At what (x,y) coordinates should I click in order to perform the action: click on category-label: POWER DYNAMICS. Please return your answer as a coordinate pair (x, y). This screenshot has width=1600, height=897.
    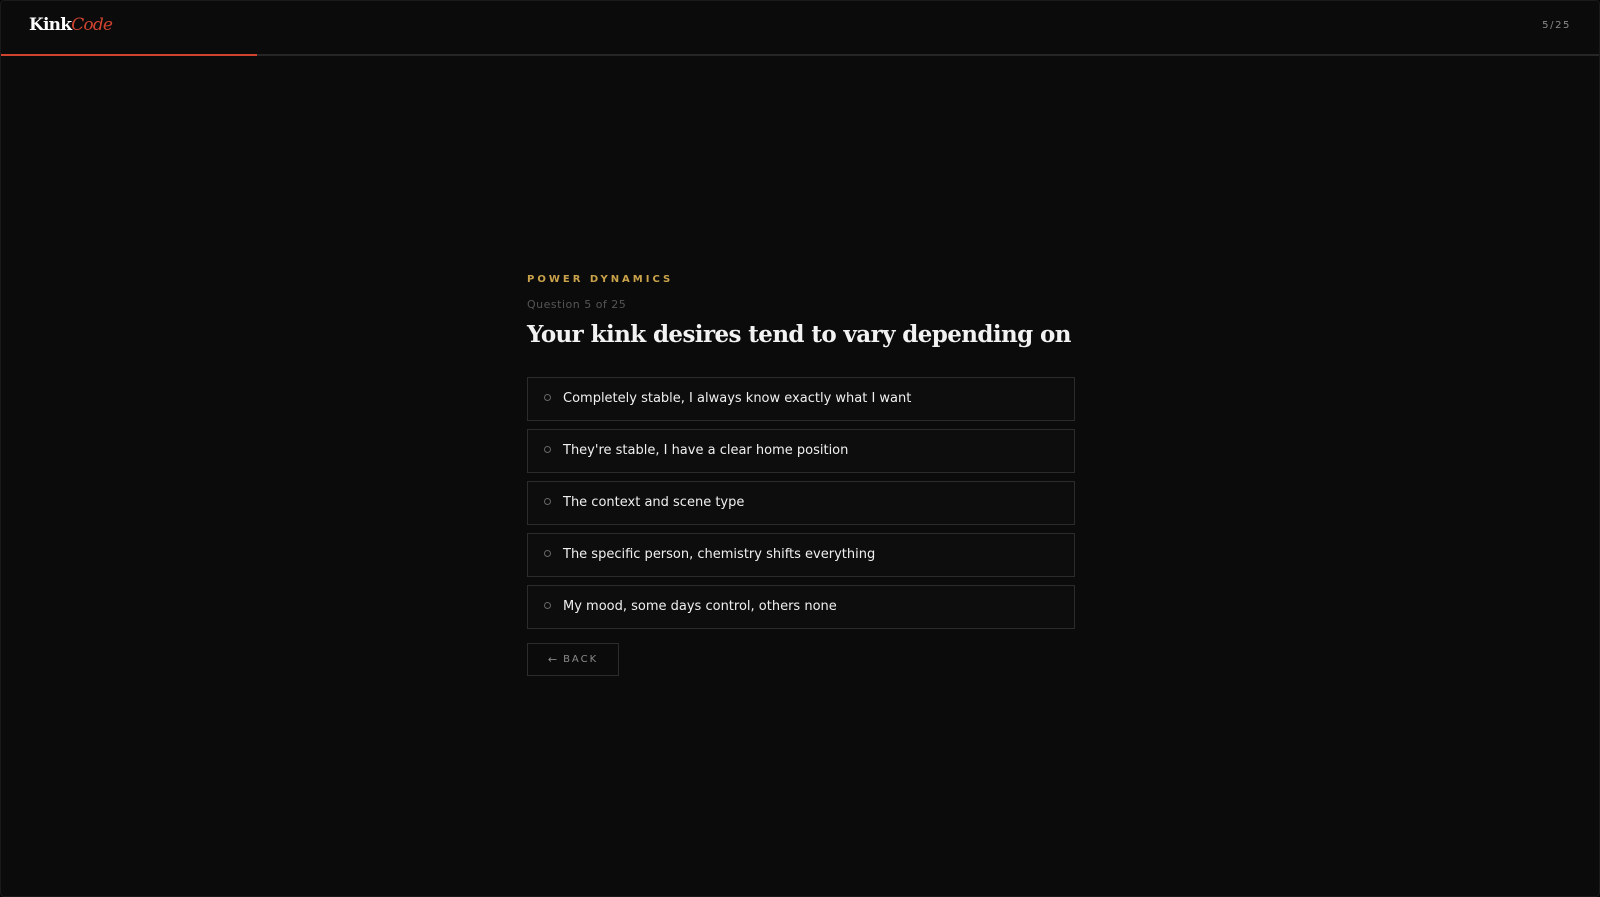
    Looking at the image, I should click on (600, 279).